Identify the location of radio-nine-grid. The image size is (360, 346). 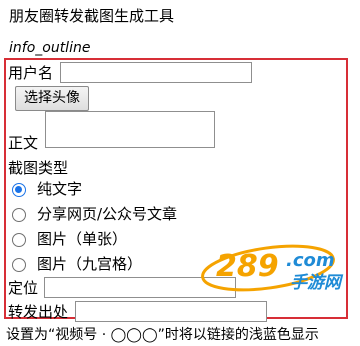
(19, 265).